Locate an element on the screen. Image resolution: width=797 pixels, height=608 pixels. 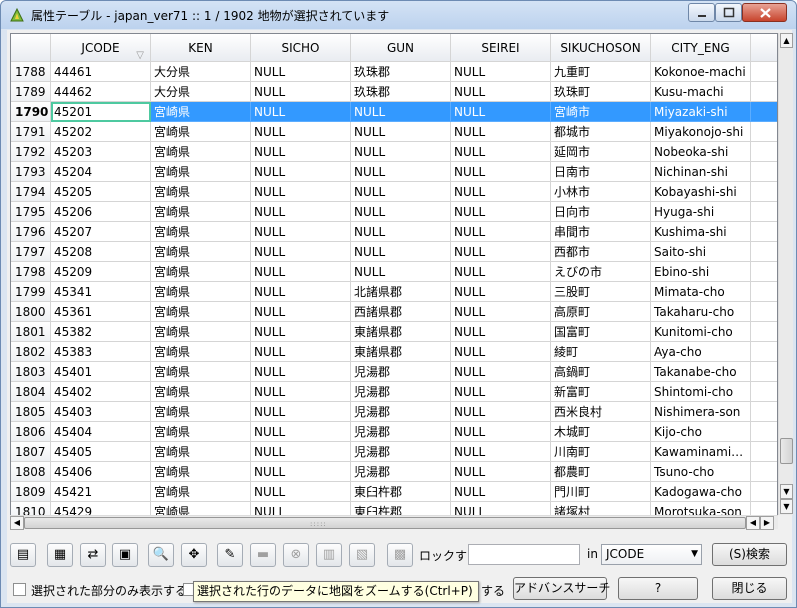
delete-column-button: ▧ is located at coordinates (362, 555).